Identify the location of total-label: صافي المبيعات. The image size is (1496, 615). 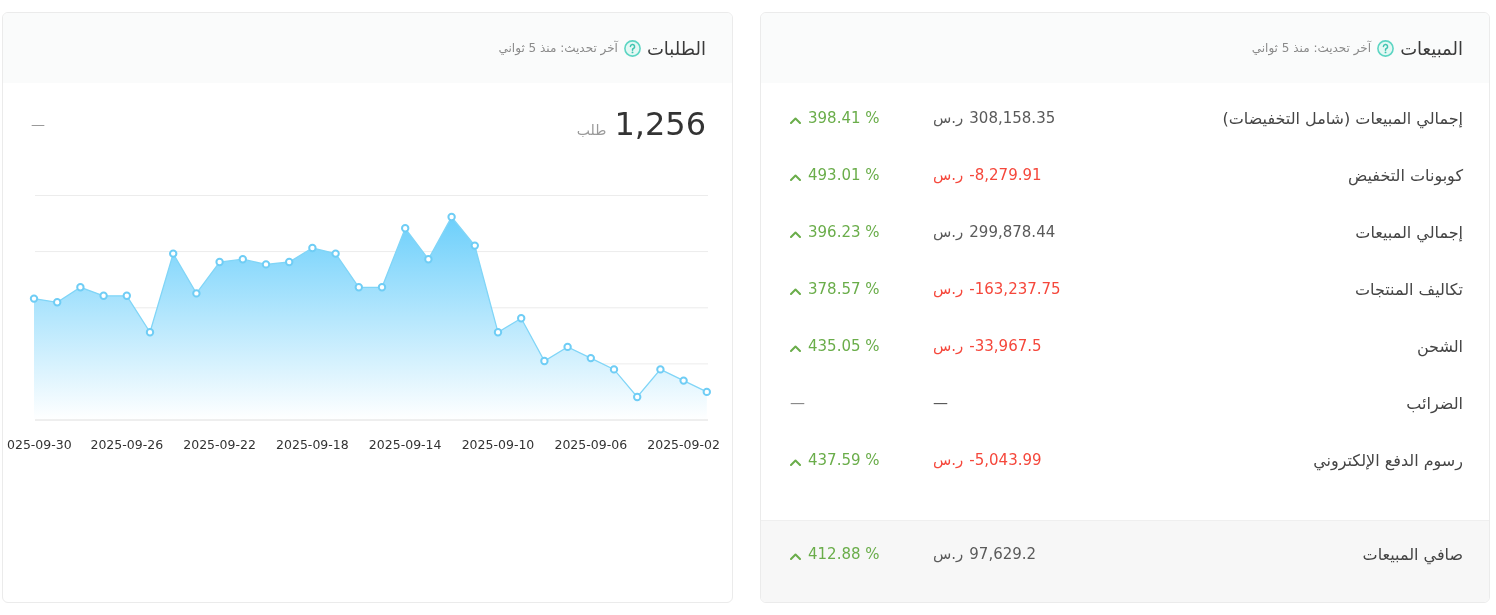
(1412, 555).